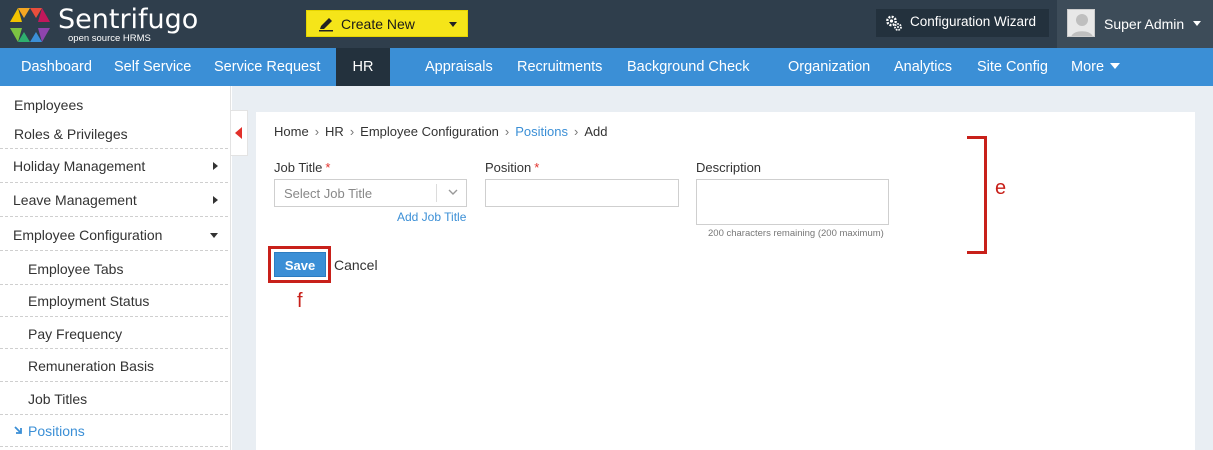 The width and height of the screenshot is (1213, 450). What do you see at coordinates (431, 217) in the screenshot?
I see `add-job-title-link: Add Job Title` at bounding box center [431, 217].